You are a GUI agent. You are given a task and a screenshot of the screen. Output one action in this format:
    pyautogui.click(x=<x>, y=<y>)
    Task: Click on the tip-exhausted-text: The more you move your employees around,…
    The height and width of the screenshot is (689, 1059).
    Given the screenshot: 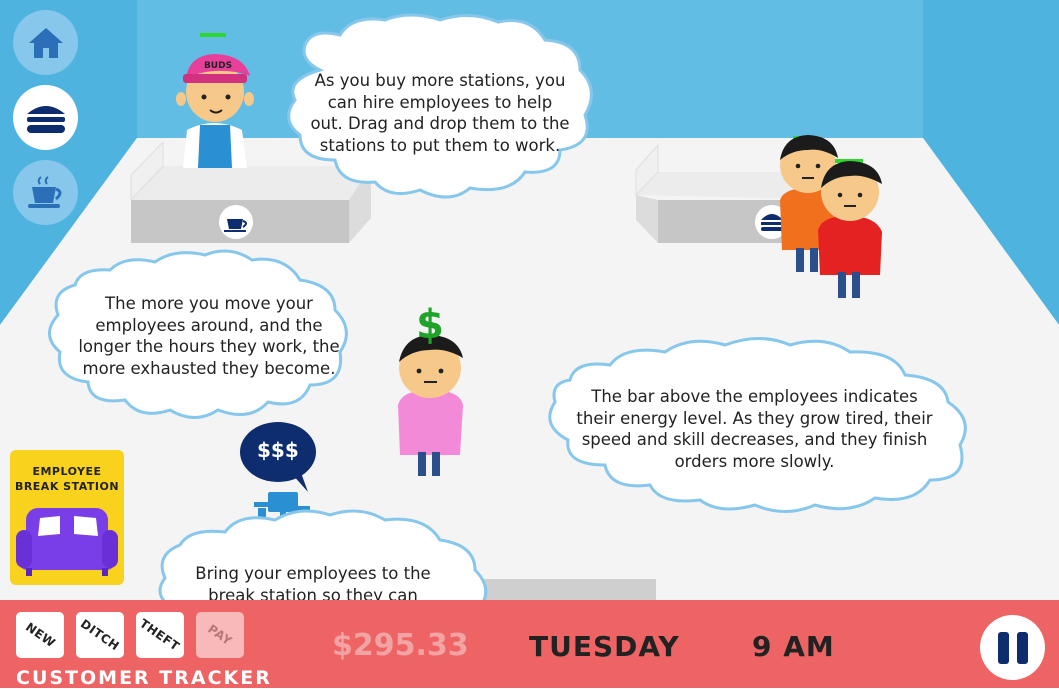 What is the action you would take?
    pyautogui.click(x=209, y=336)
    